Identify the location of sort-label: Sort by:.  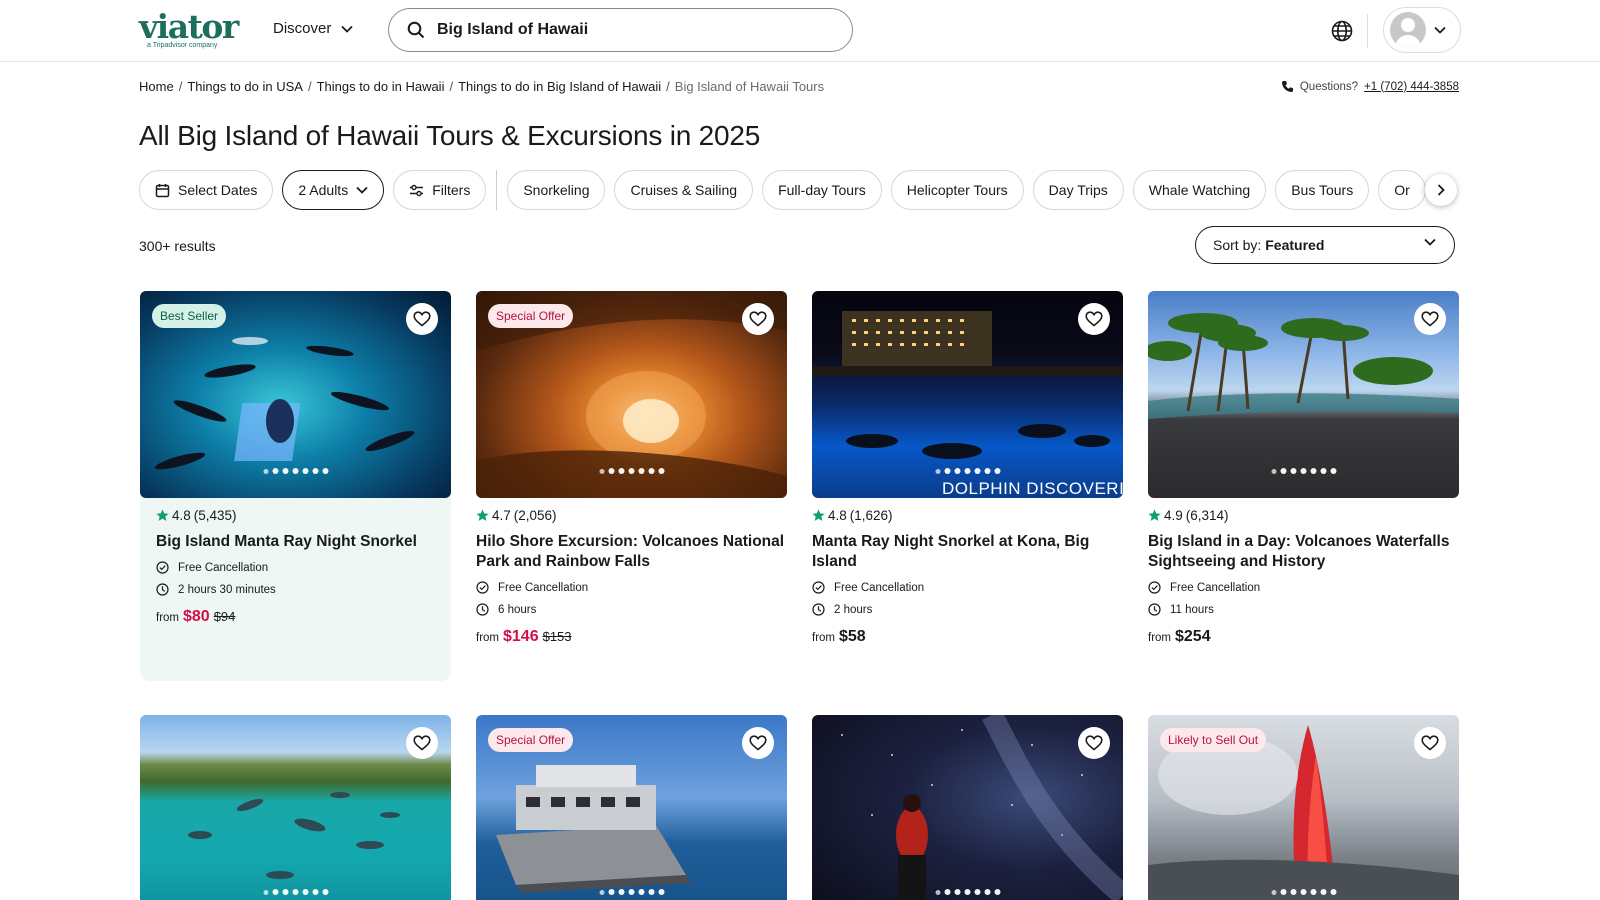
(1237, 245).